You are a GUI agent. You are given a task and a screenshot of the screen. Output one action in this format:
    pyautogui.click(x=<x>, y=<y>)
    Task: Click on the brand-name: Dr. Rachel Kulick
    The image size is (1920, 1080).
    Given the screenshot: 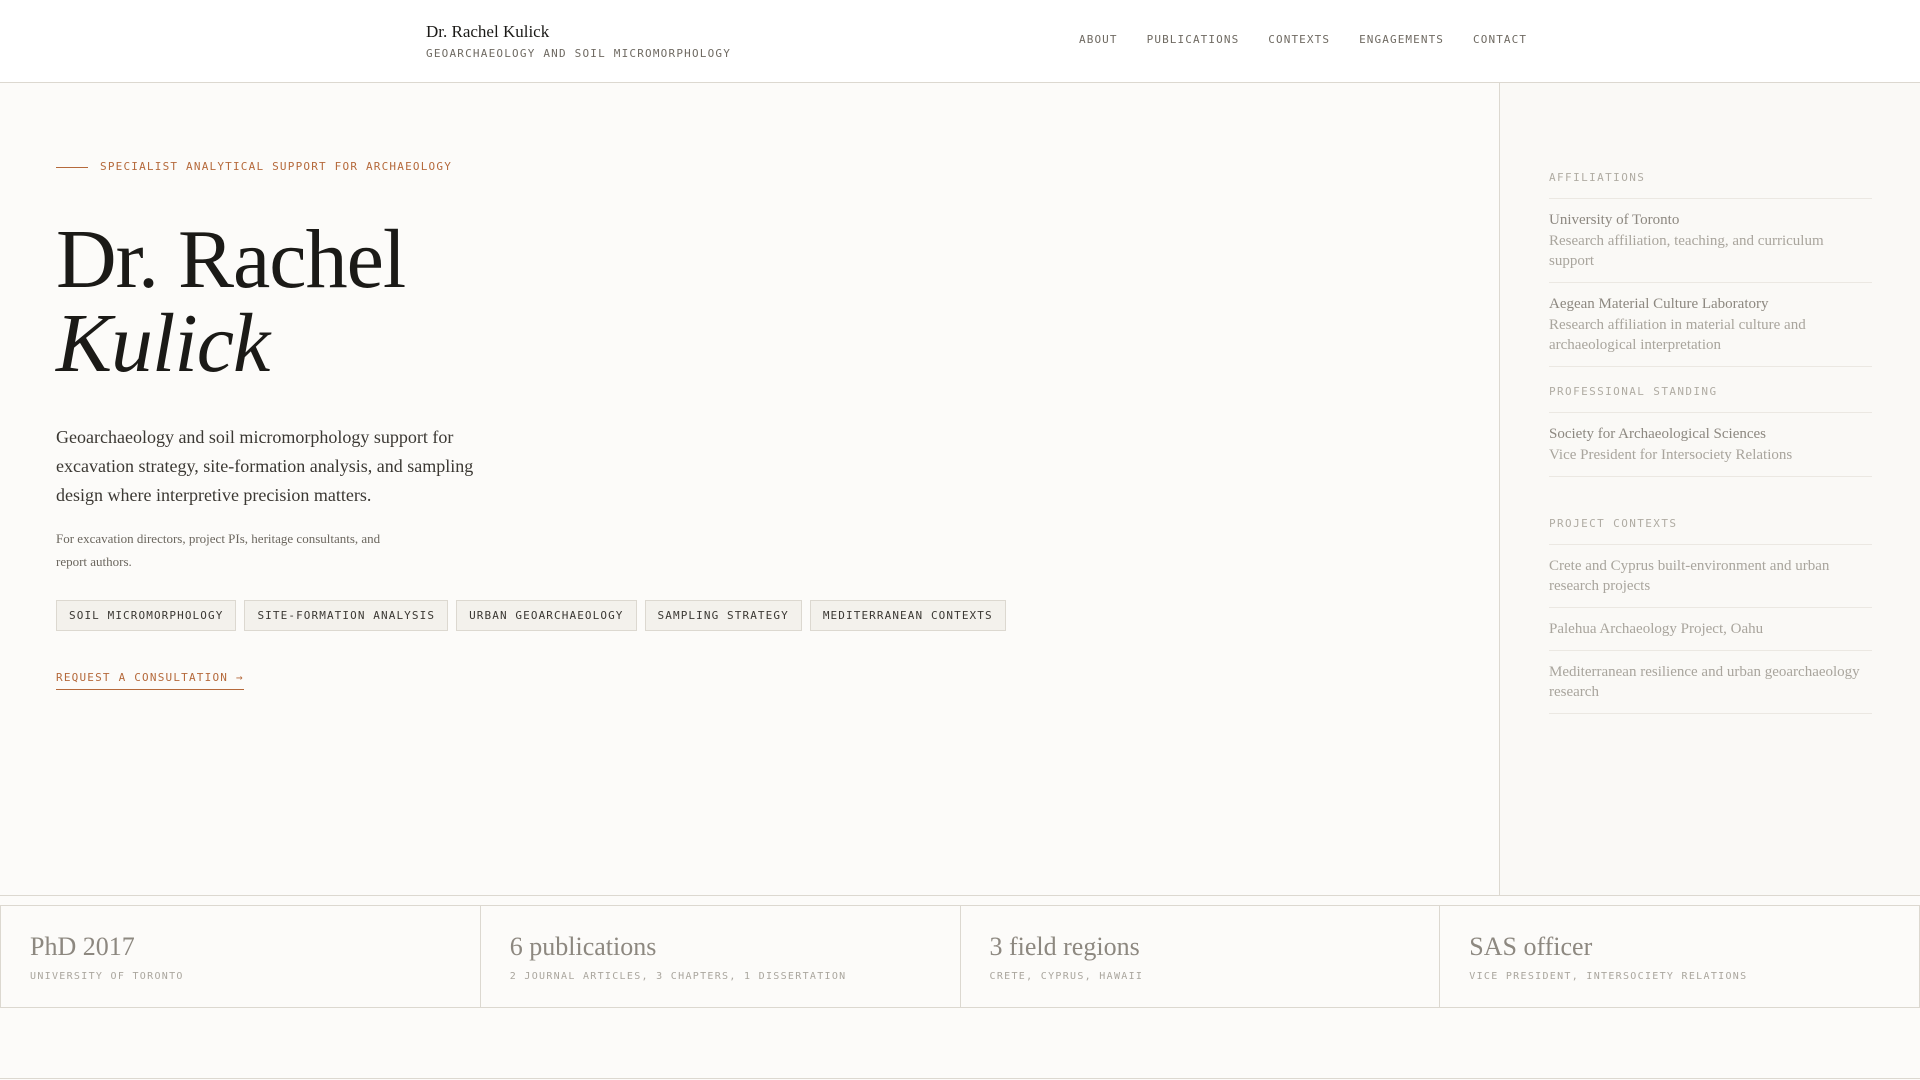 What is the action you would take?
    pyautogui.click(x=578, y=32)
    